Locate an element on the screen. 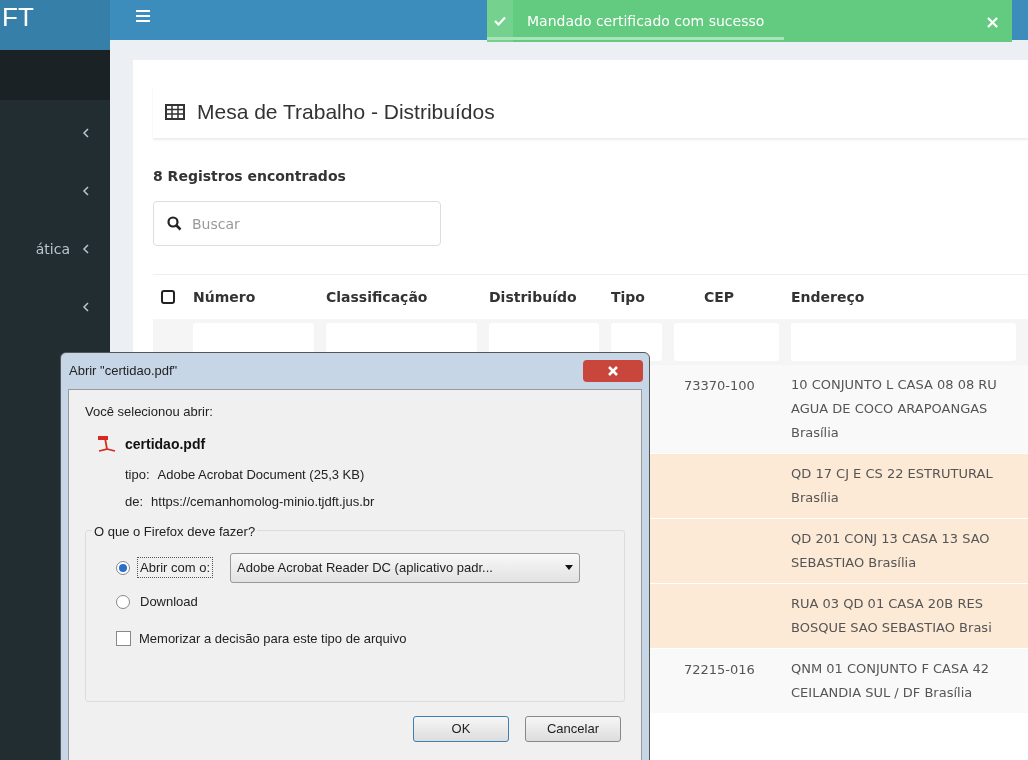 Image resolution: width=1028 pixels, height=760 pixels. column-header: Número is located at coordinates (224, 297).